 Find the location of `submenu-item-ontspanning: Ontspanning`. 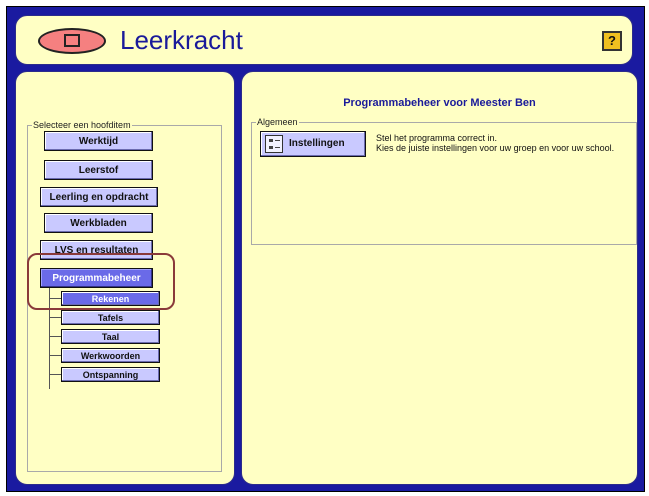

submenu-item-ontspanning: Ontspanning is located at coordinates (110, 374).